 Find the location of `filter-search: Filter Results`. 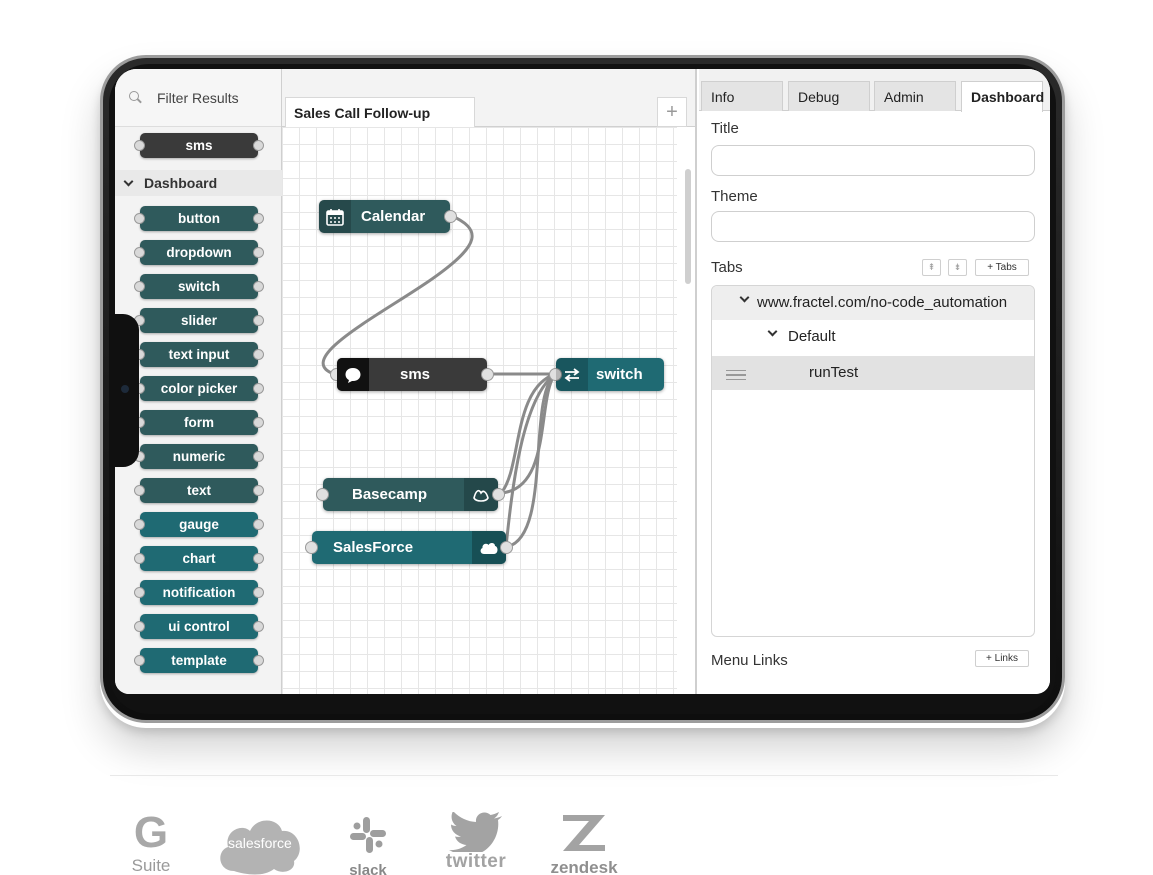

filter-search: Filter Results is located at coordinates (198, 98).